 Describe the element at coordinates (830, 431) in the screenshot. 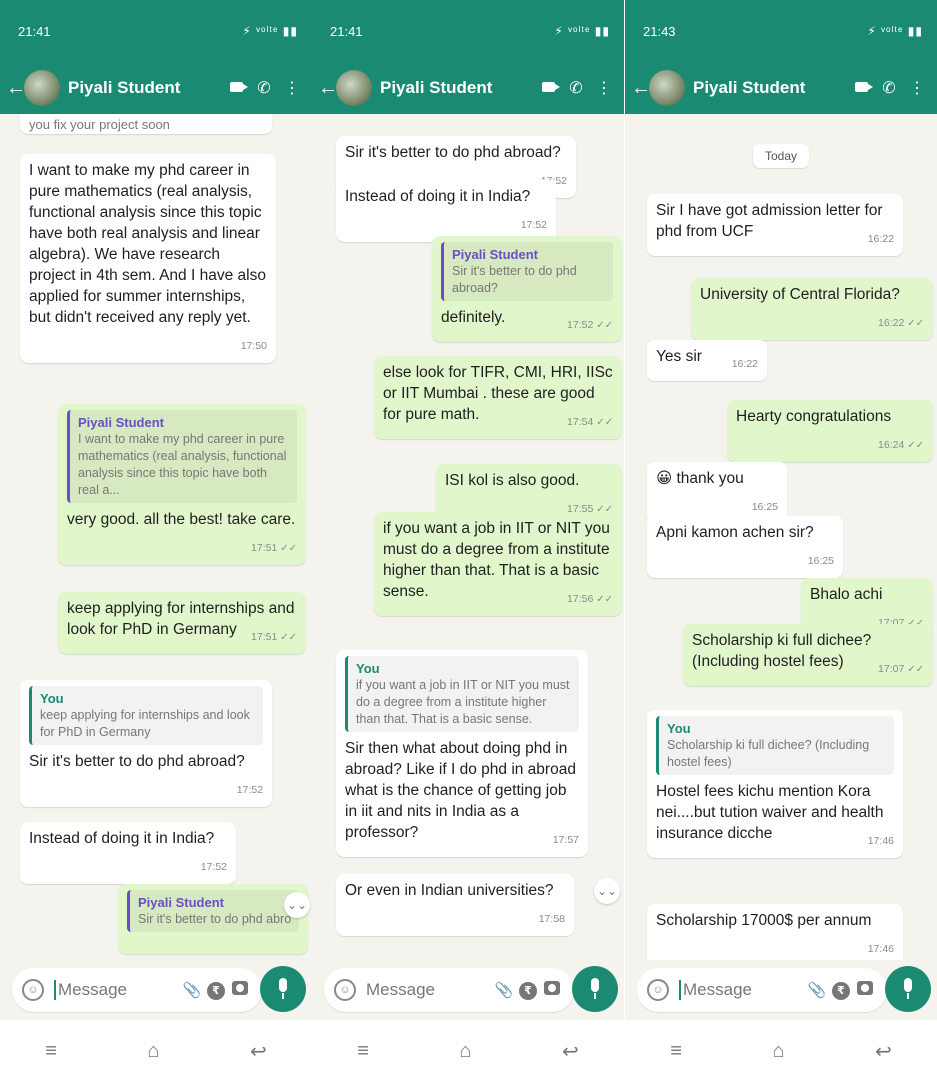

I see `message-bubble: Hearty congratulations 16:24 ✓✓` at that location.